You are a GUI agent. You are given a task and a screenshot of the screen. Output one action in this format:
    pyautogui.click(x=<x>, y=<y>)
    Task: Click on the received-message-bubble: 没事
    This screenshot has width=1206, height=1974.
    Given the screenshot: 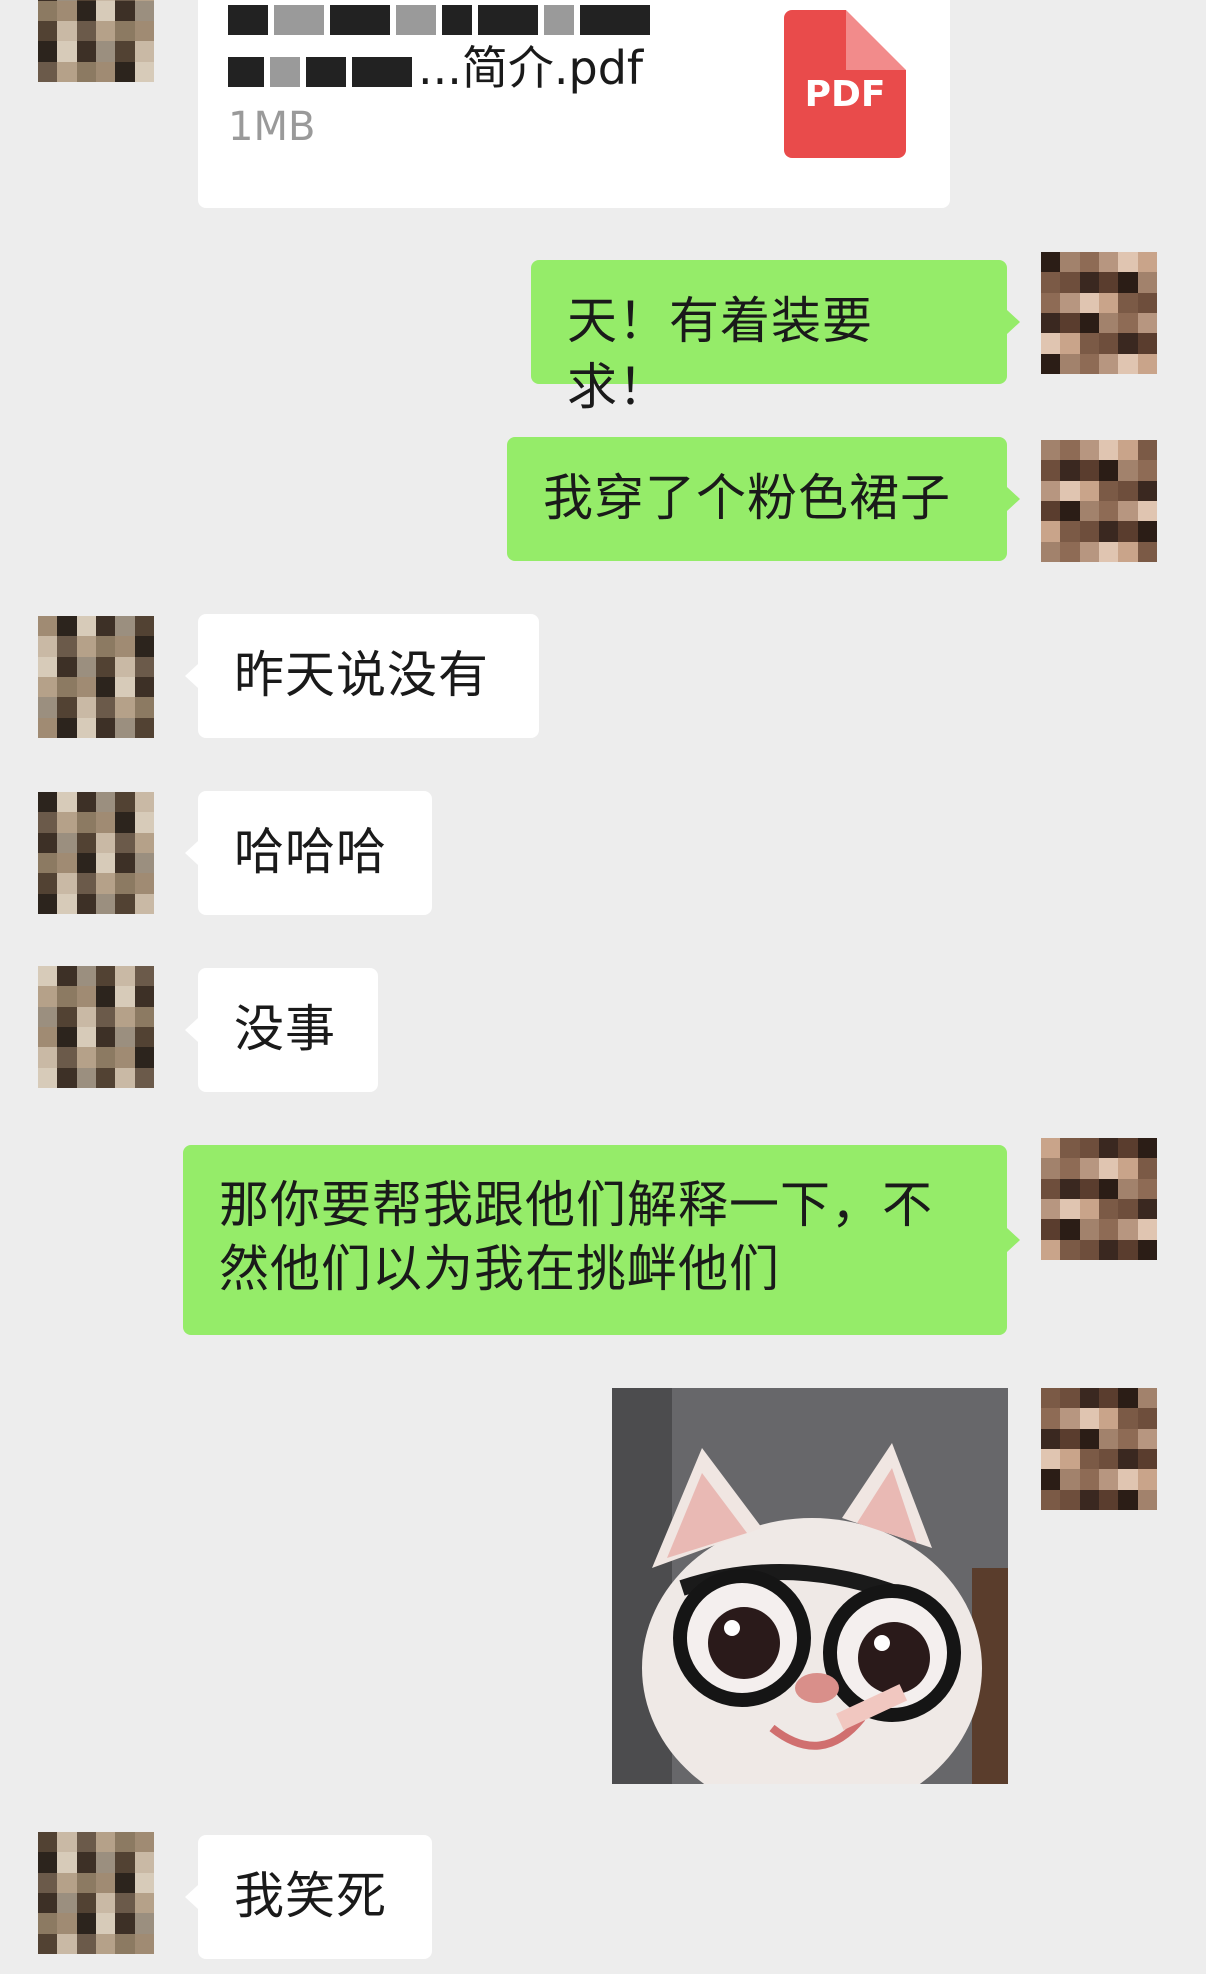 What is the action you would take?
    pyautogui.click(x=281, y=1030)
    